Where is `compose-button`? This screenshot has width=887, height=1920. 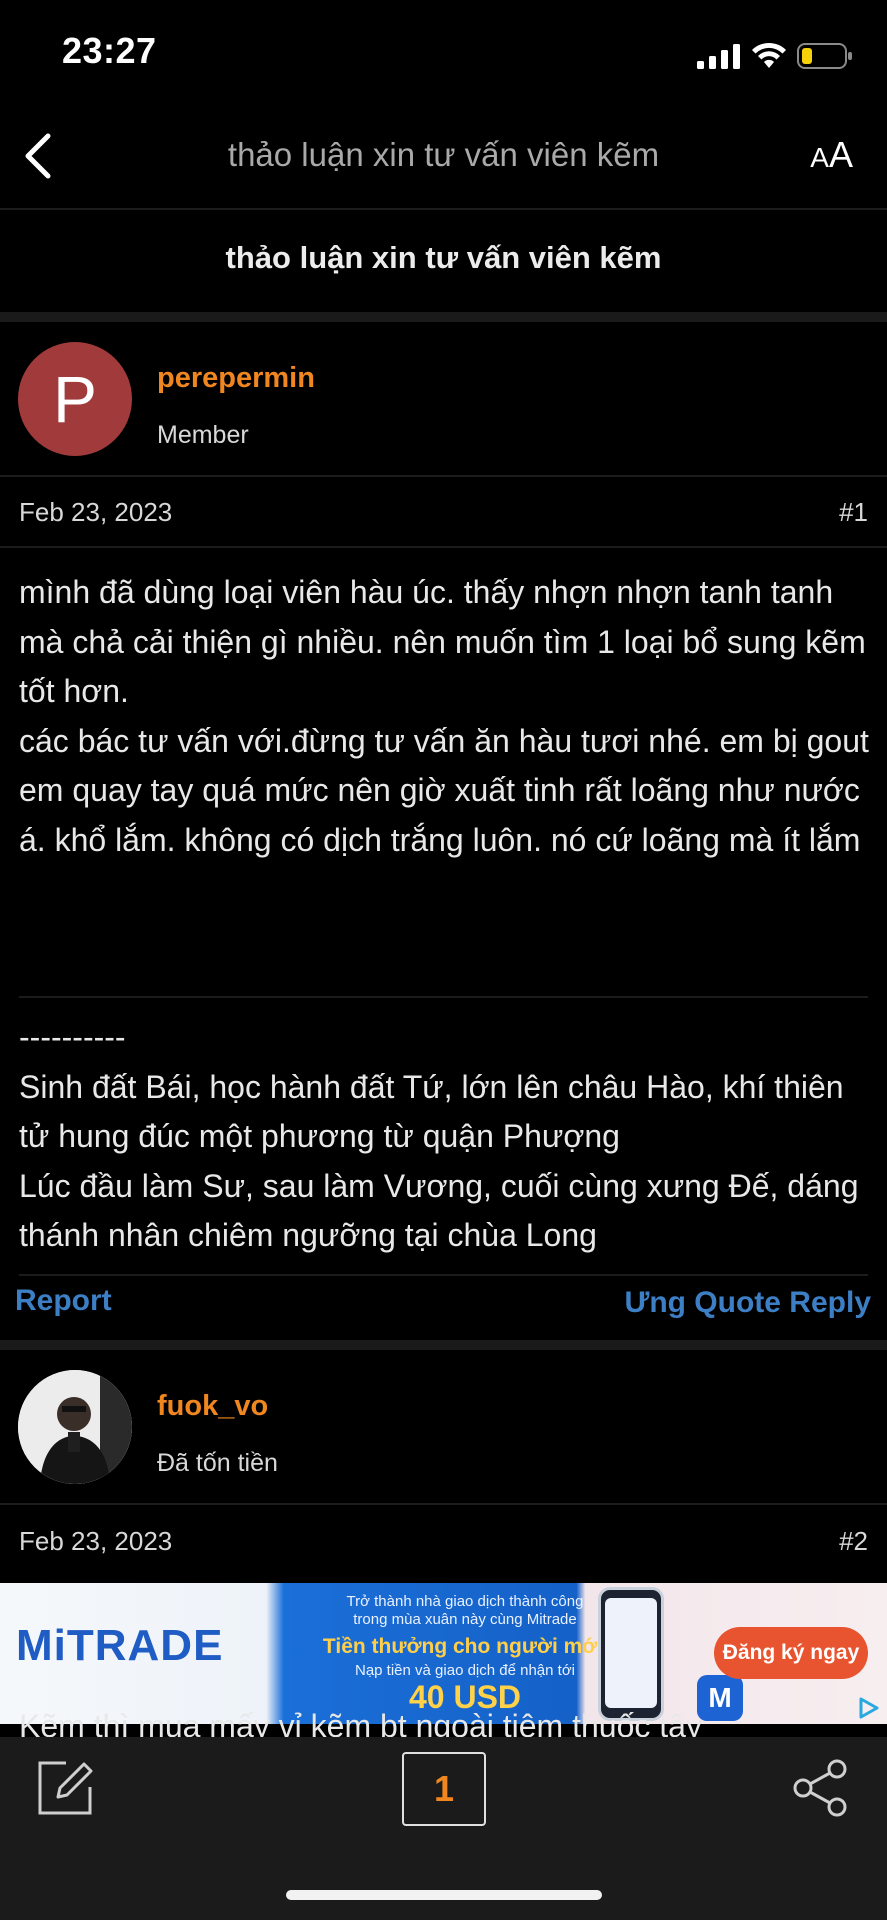 compose-button is located at coordinates (66, 1787).